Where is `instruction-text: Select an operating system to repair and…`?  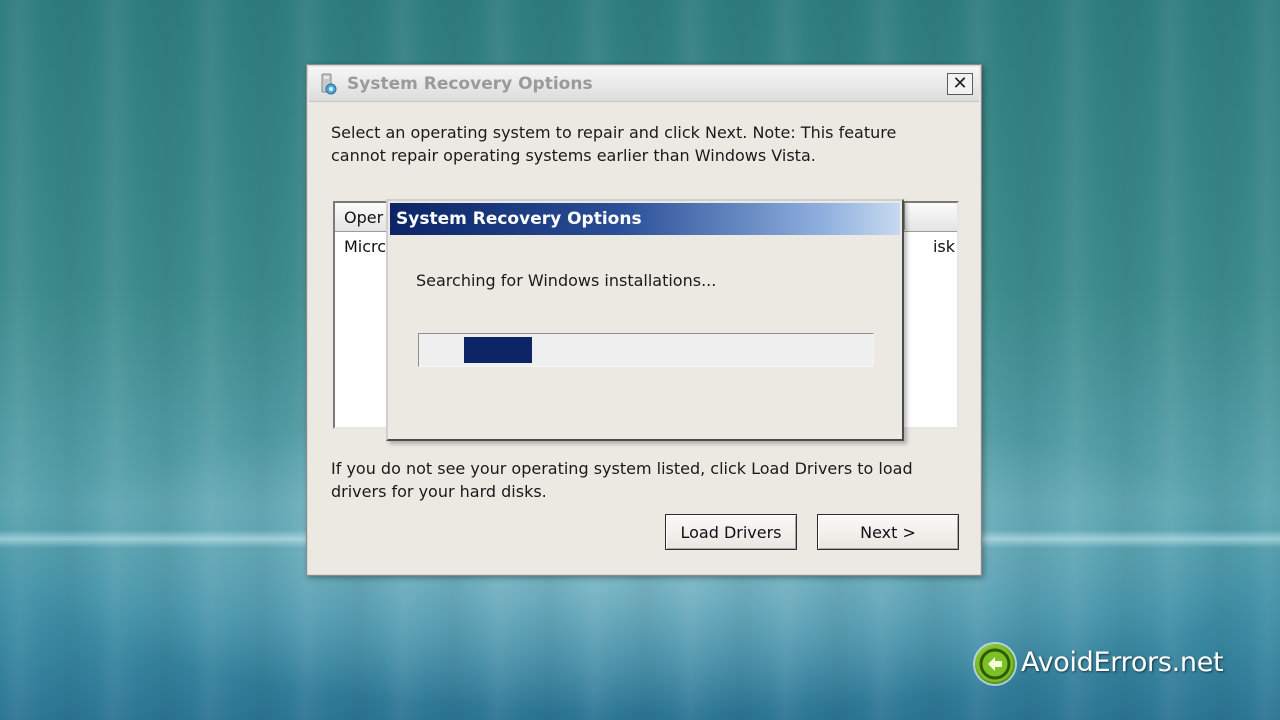
instruction-text: Select an operating system to repair and… is located at coordinates (614, 144).